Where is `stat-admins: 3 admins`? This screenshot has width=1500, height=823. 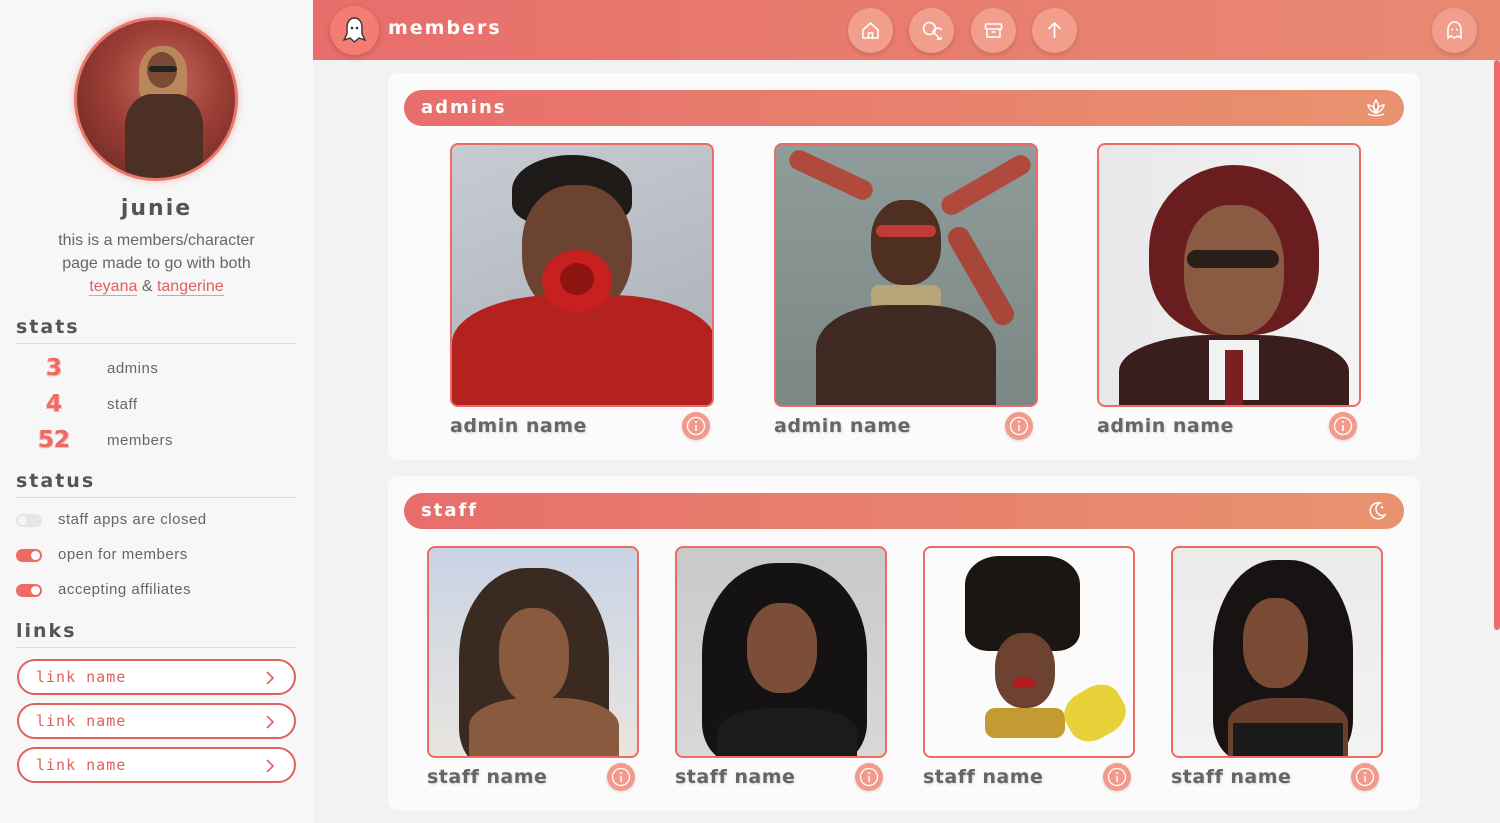
stat-admins: 3 admins is located at coordinates (156, 370).